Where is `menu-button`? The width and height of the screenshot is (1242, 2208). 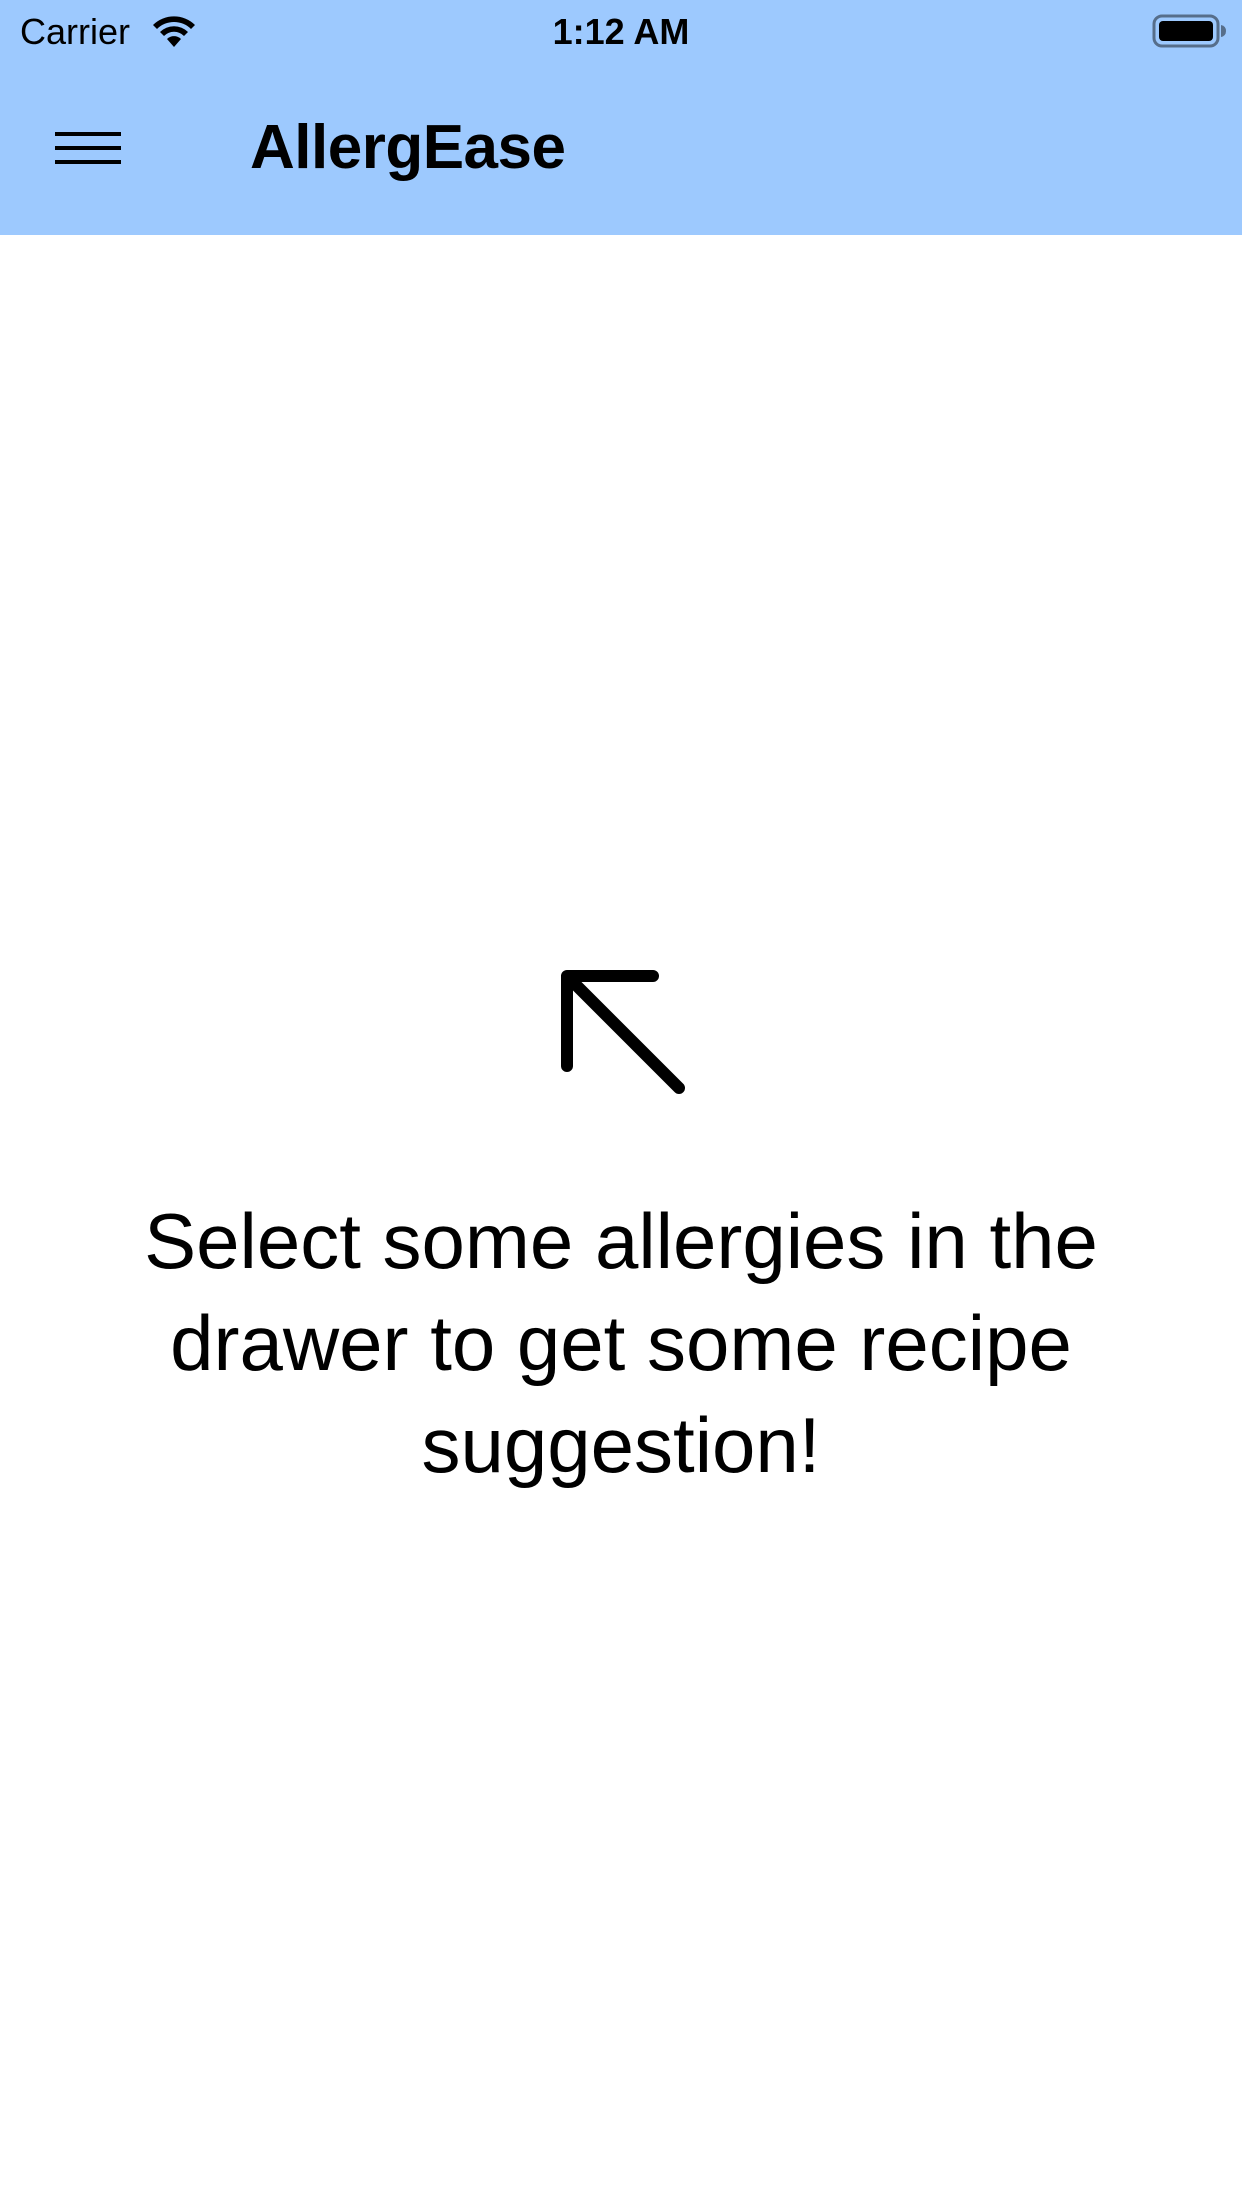 menu-button is located at coordinates (88, 148).